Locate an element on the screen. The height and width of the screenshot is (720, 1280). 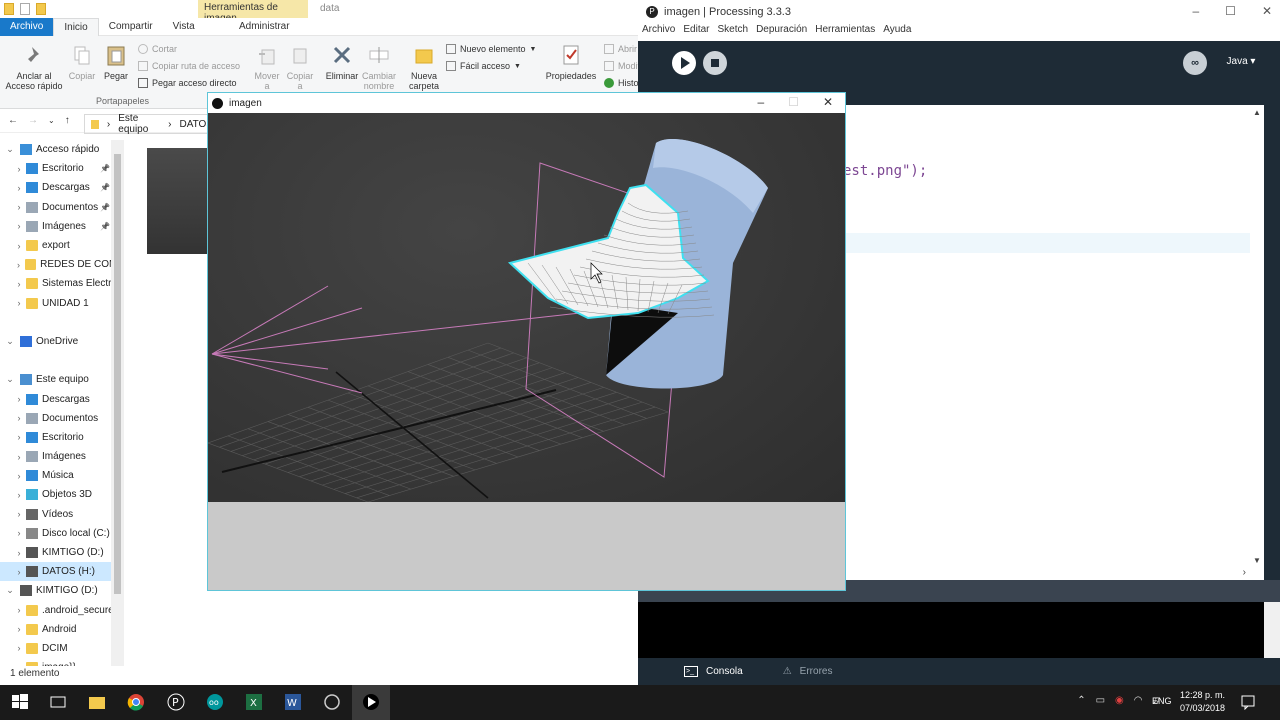
nav-item: ⌄ Acceso rápido is located at coordinates (62, 149).